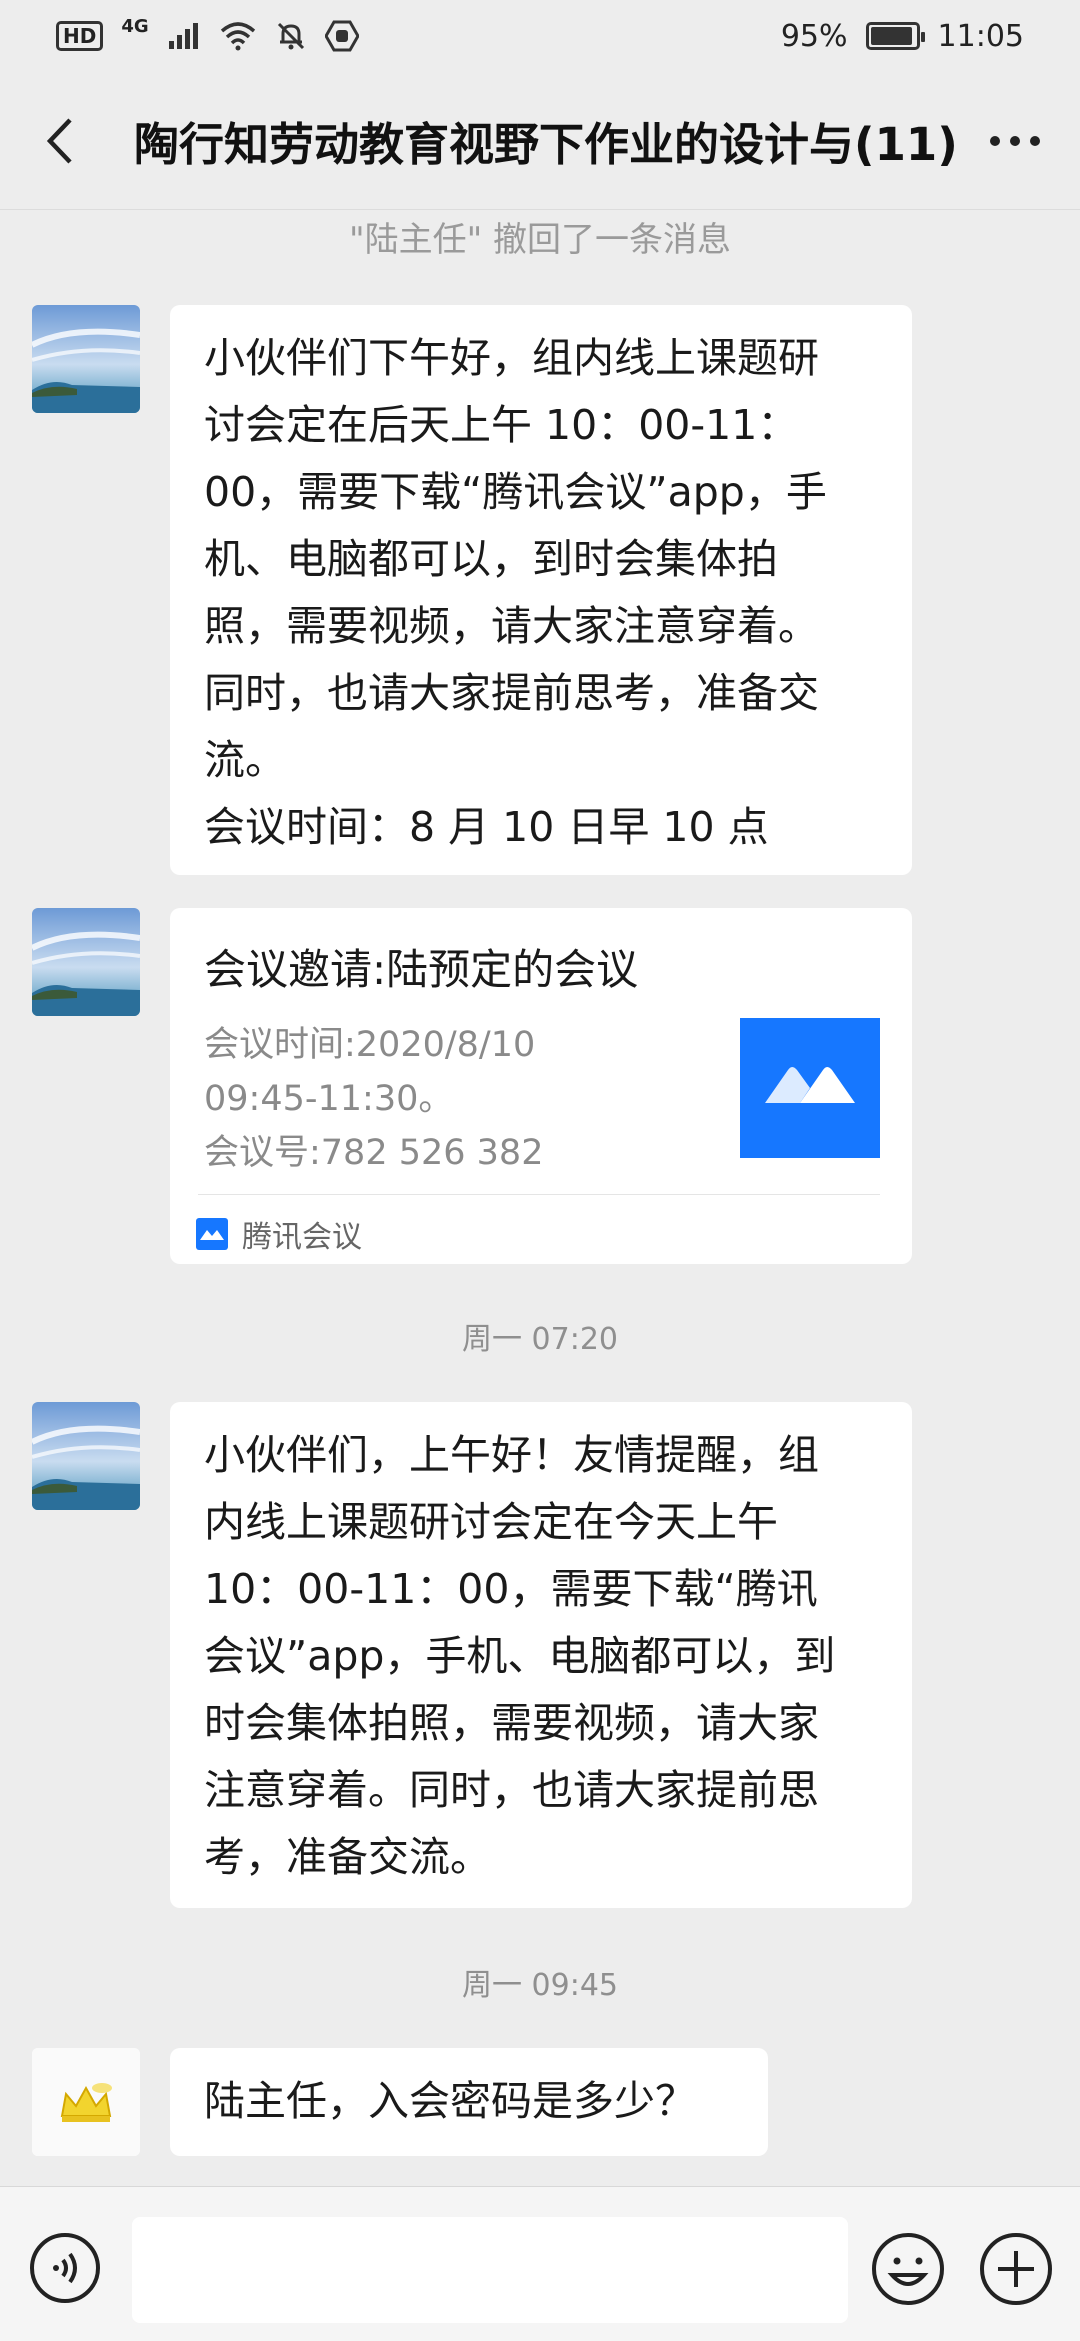 The height and width of the screenshot is (2341, 1080). I want to click on timestamp: 周一 07:20, so click(540, 1339).